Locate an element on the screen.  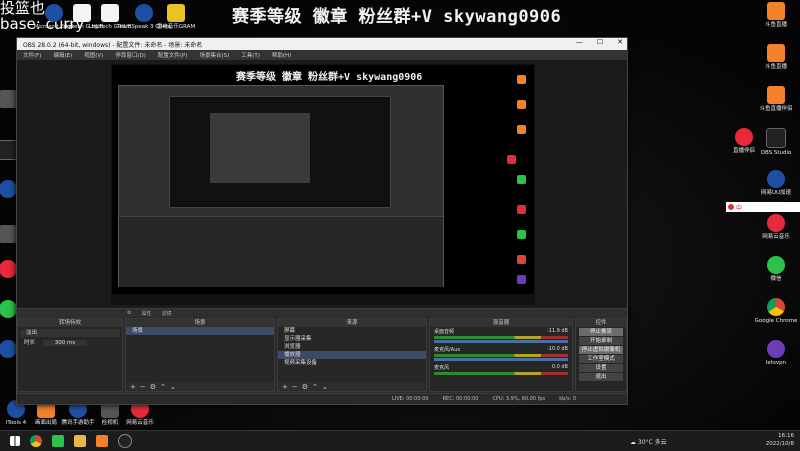
menu-file: 文件(F) is located at coordinates (32, 55).